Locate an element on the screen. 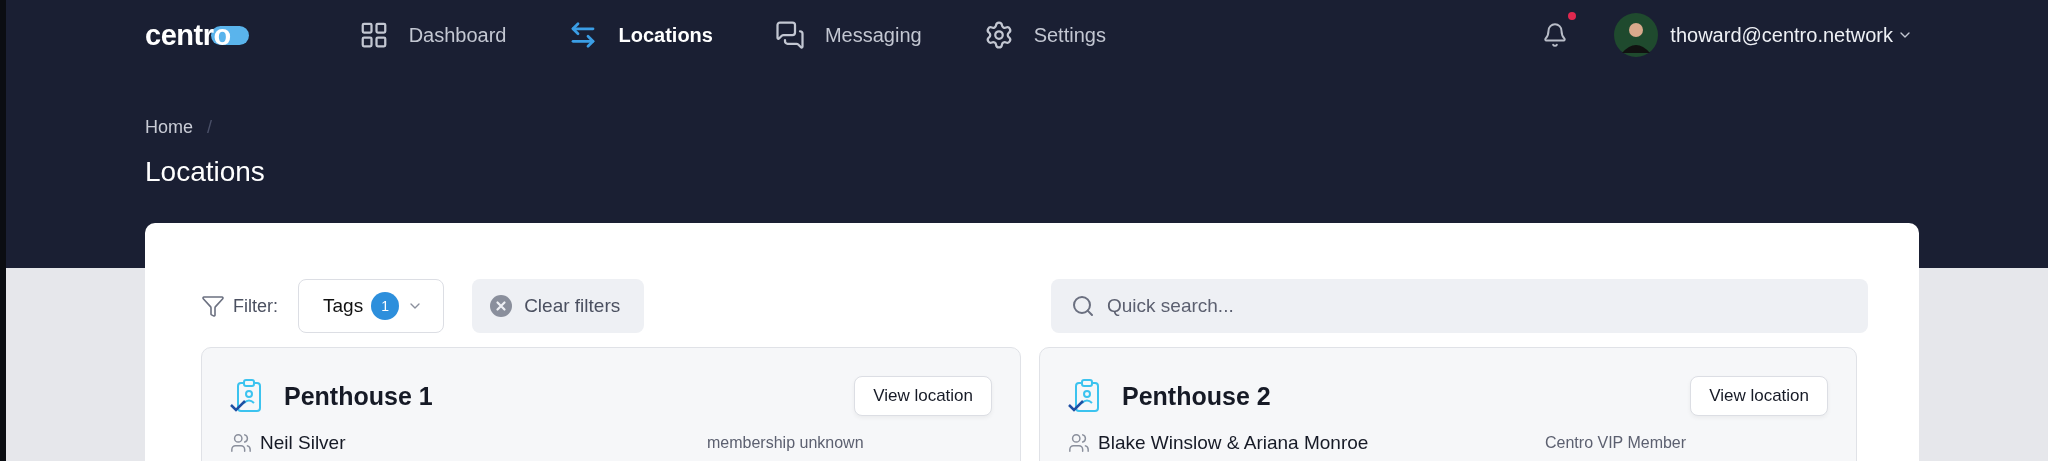 The width and height of the screenshot is (2048, 461). clear-icon is located at coordinates (501, 306).